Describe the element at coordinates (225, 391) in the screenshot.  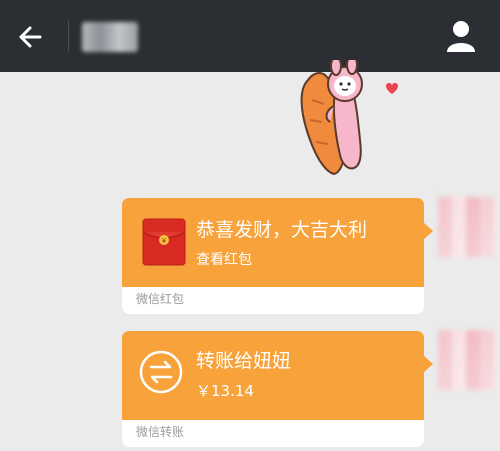
I see `transfer-amount: ￥13.14` at that location.